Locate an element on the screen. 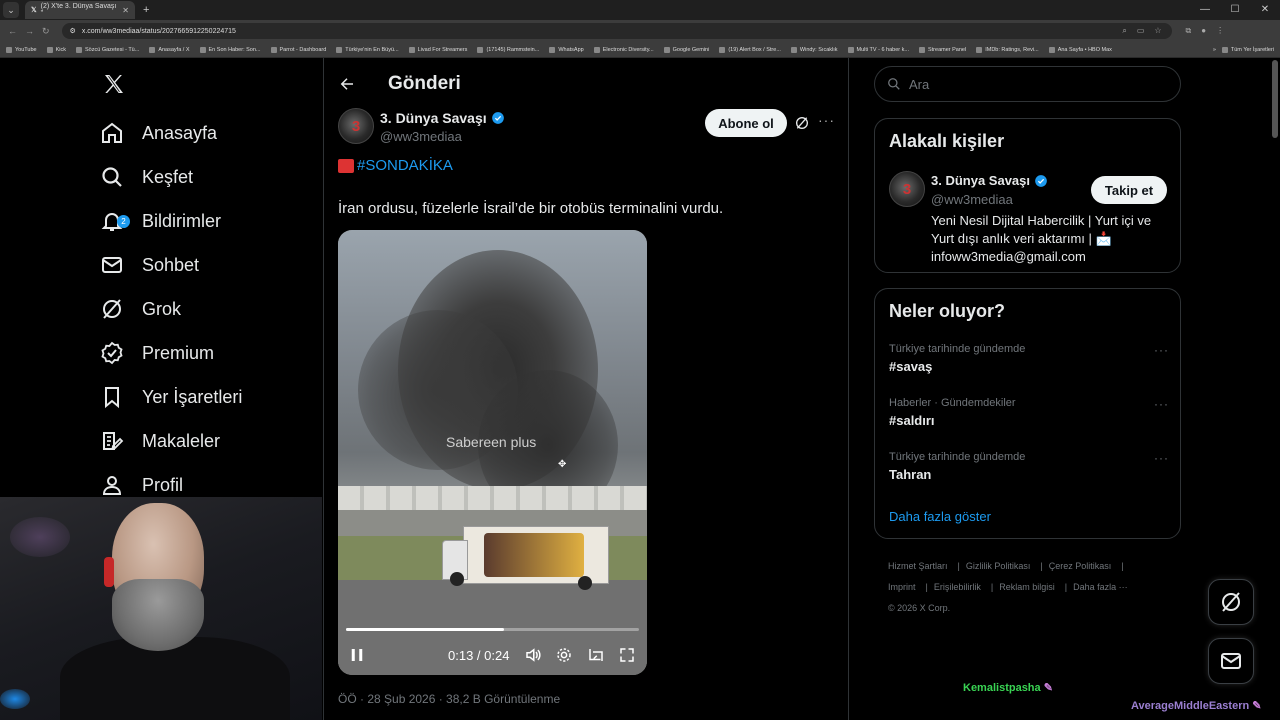 The width and height of the screenshot is (1280, 720). trend-item: Türkiye tarihinde gündemde #savaş ··· is located at coordinates (1029, 363).